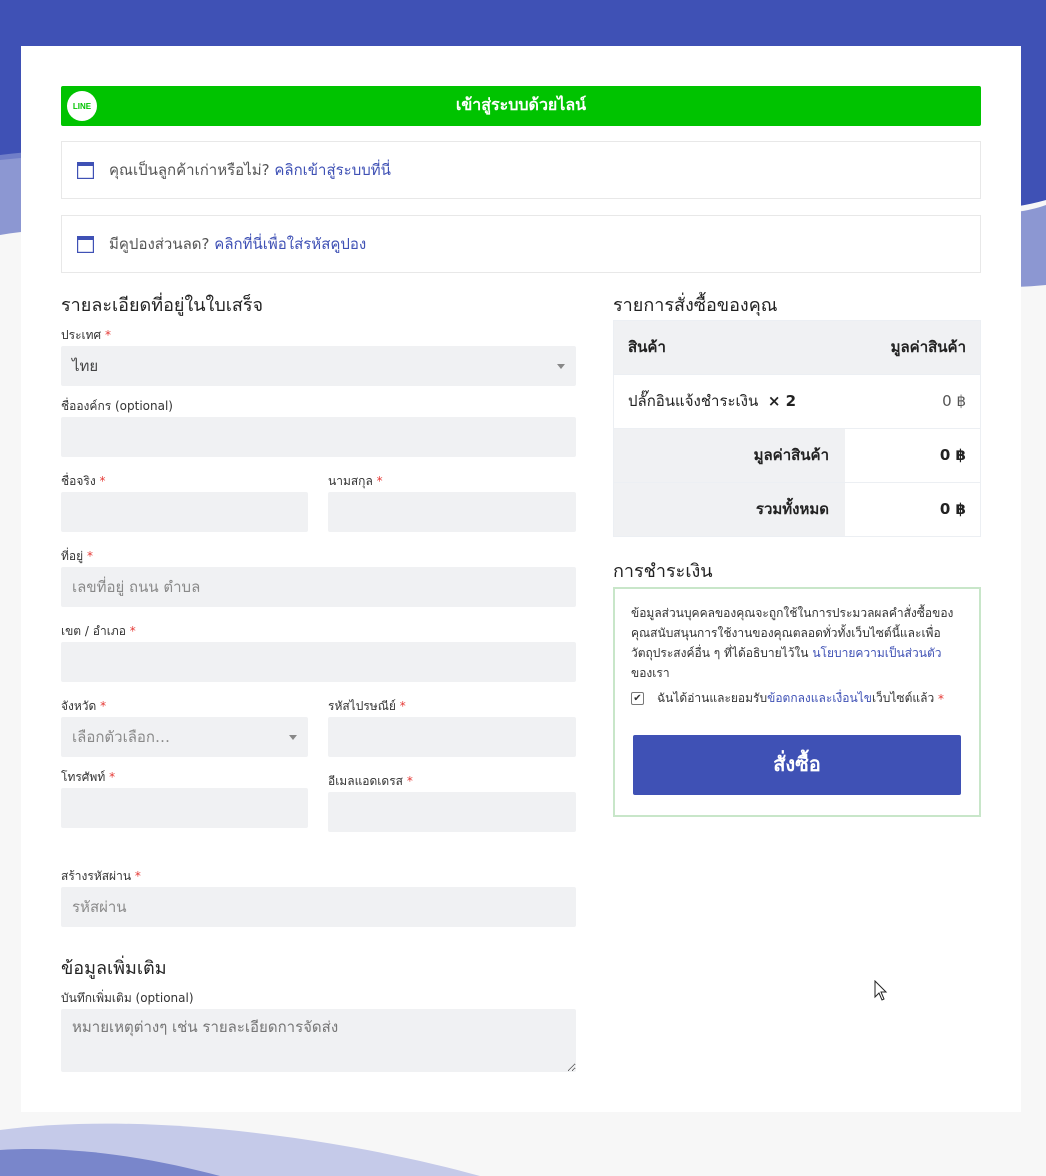 This screenshot has width=1046, height=1176. What do you see at coordinates (637, 698) in the screenshot?
I see `terms-checkbox: ✔` at bounding box center [637, 698].